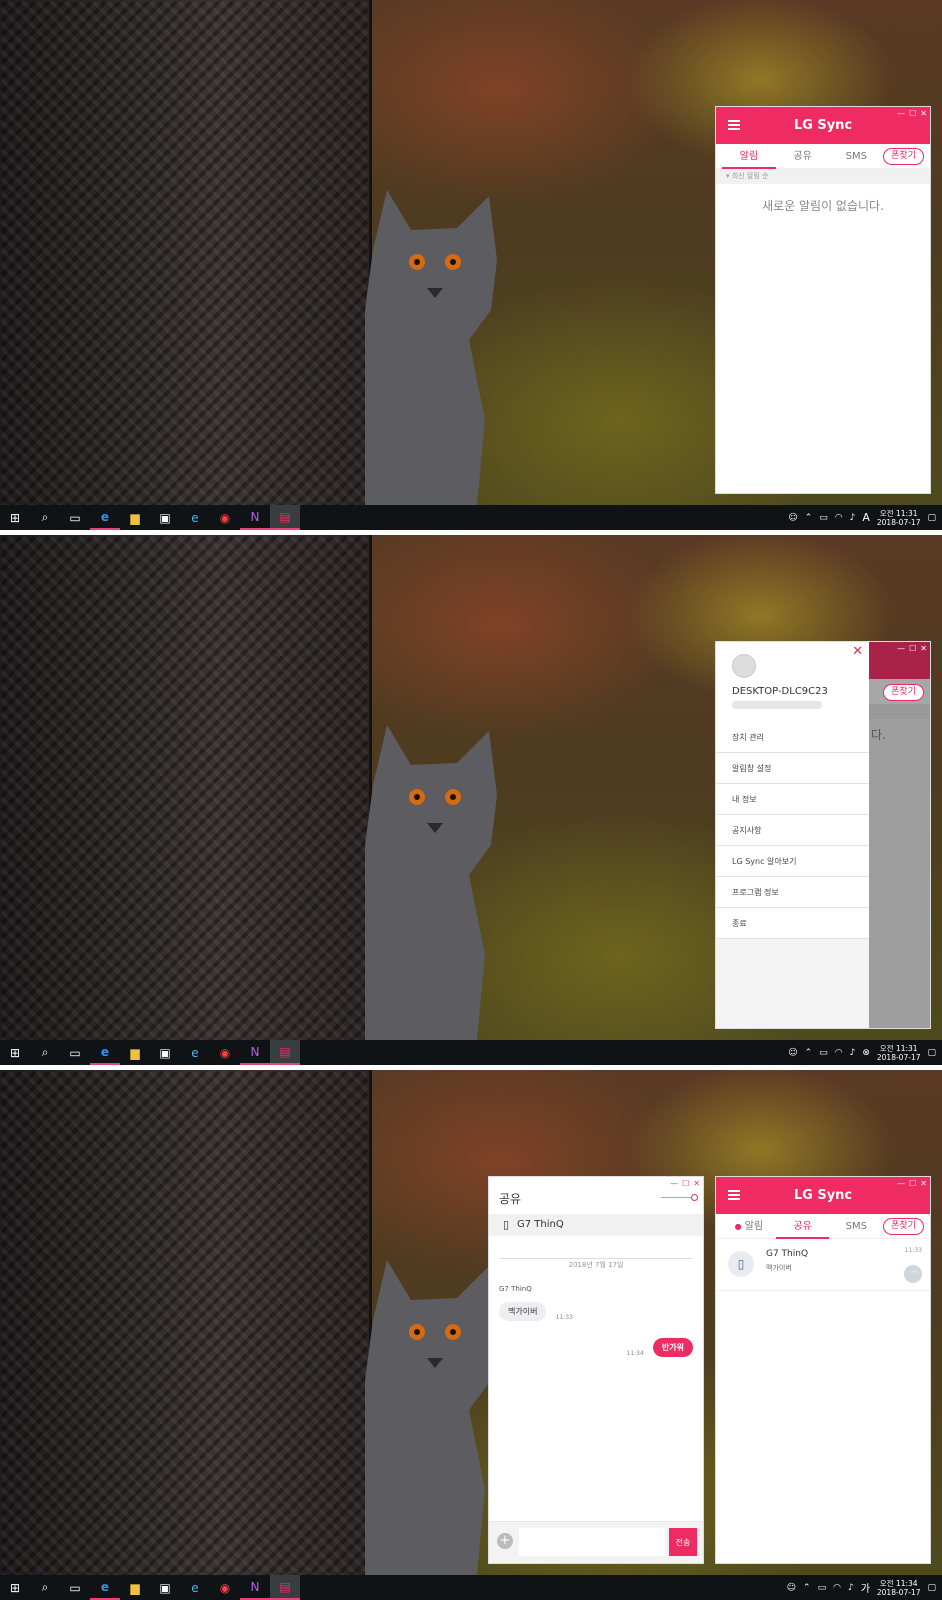  What do you see at coordinates (866, 517) in the screenshot?
I see `ime-indicator: A` at bounding box center [866, 517].